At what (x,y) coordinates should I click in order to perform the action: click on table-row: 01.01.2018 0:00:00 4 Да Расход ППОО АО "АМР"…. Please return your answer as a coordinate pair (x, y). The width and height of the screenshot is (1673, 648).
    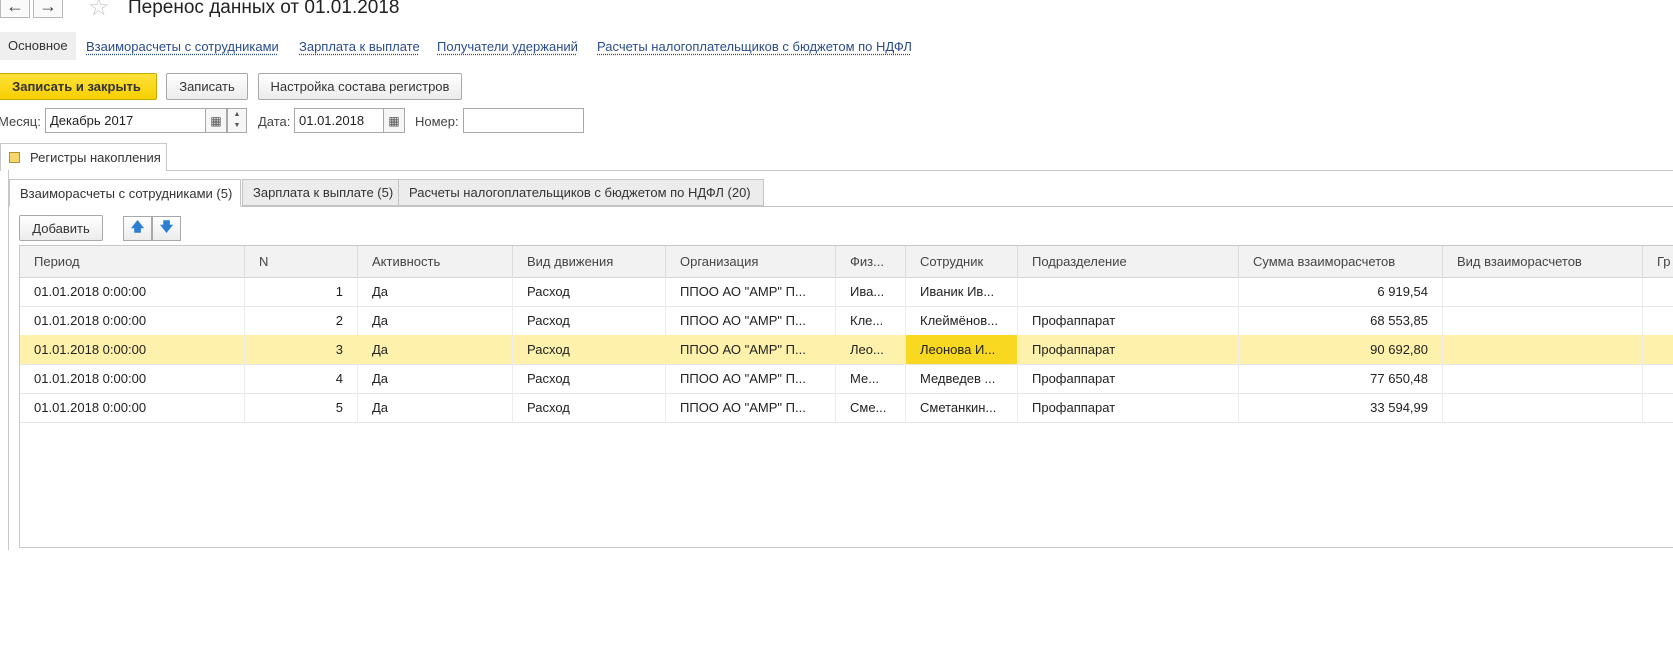
    Looking at the image, I should click on (846, 379).